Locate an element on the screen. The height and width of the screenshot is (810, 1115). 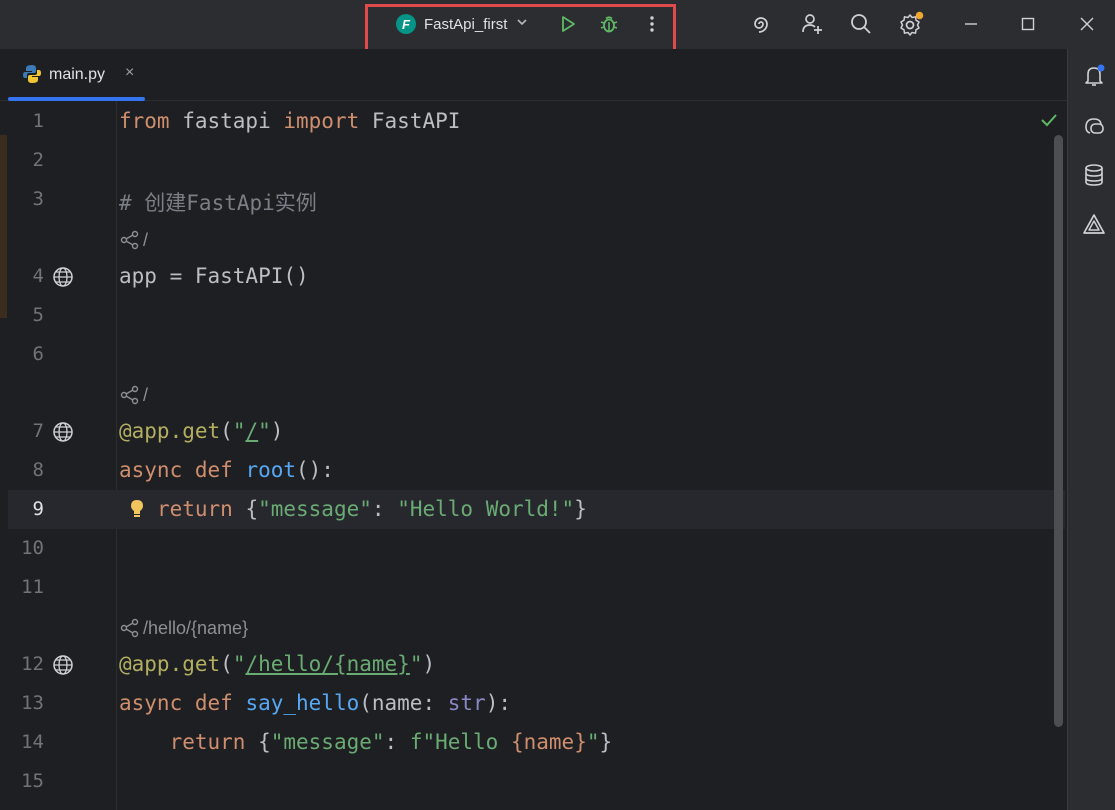
gear-icon is located at coordinates (912, 23).